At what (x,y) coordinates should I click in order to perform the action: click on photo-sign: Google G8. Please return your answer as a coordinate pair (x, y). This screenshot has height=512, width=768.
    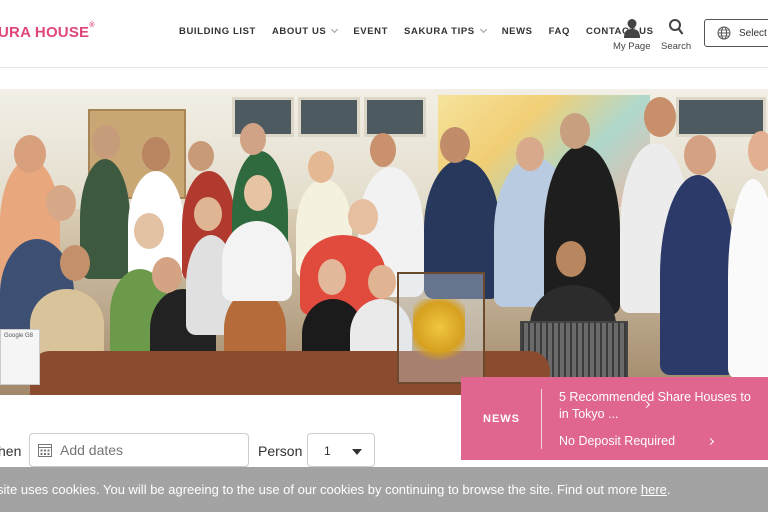
    Looking at the image, I should click on (20, 357).